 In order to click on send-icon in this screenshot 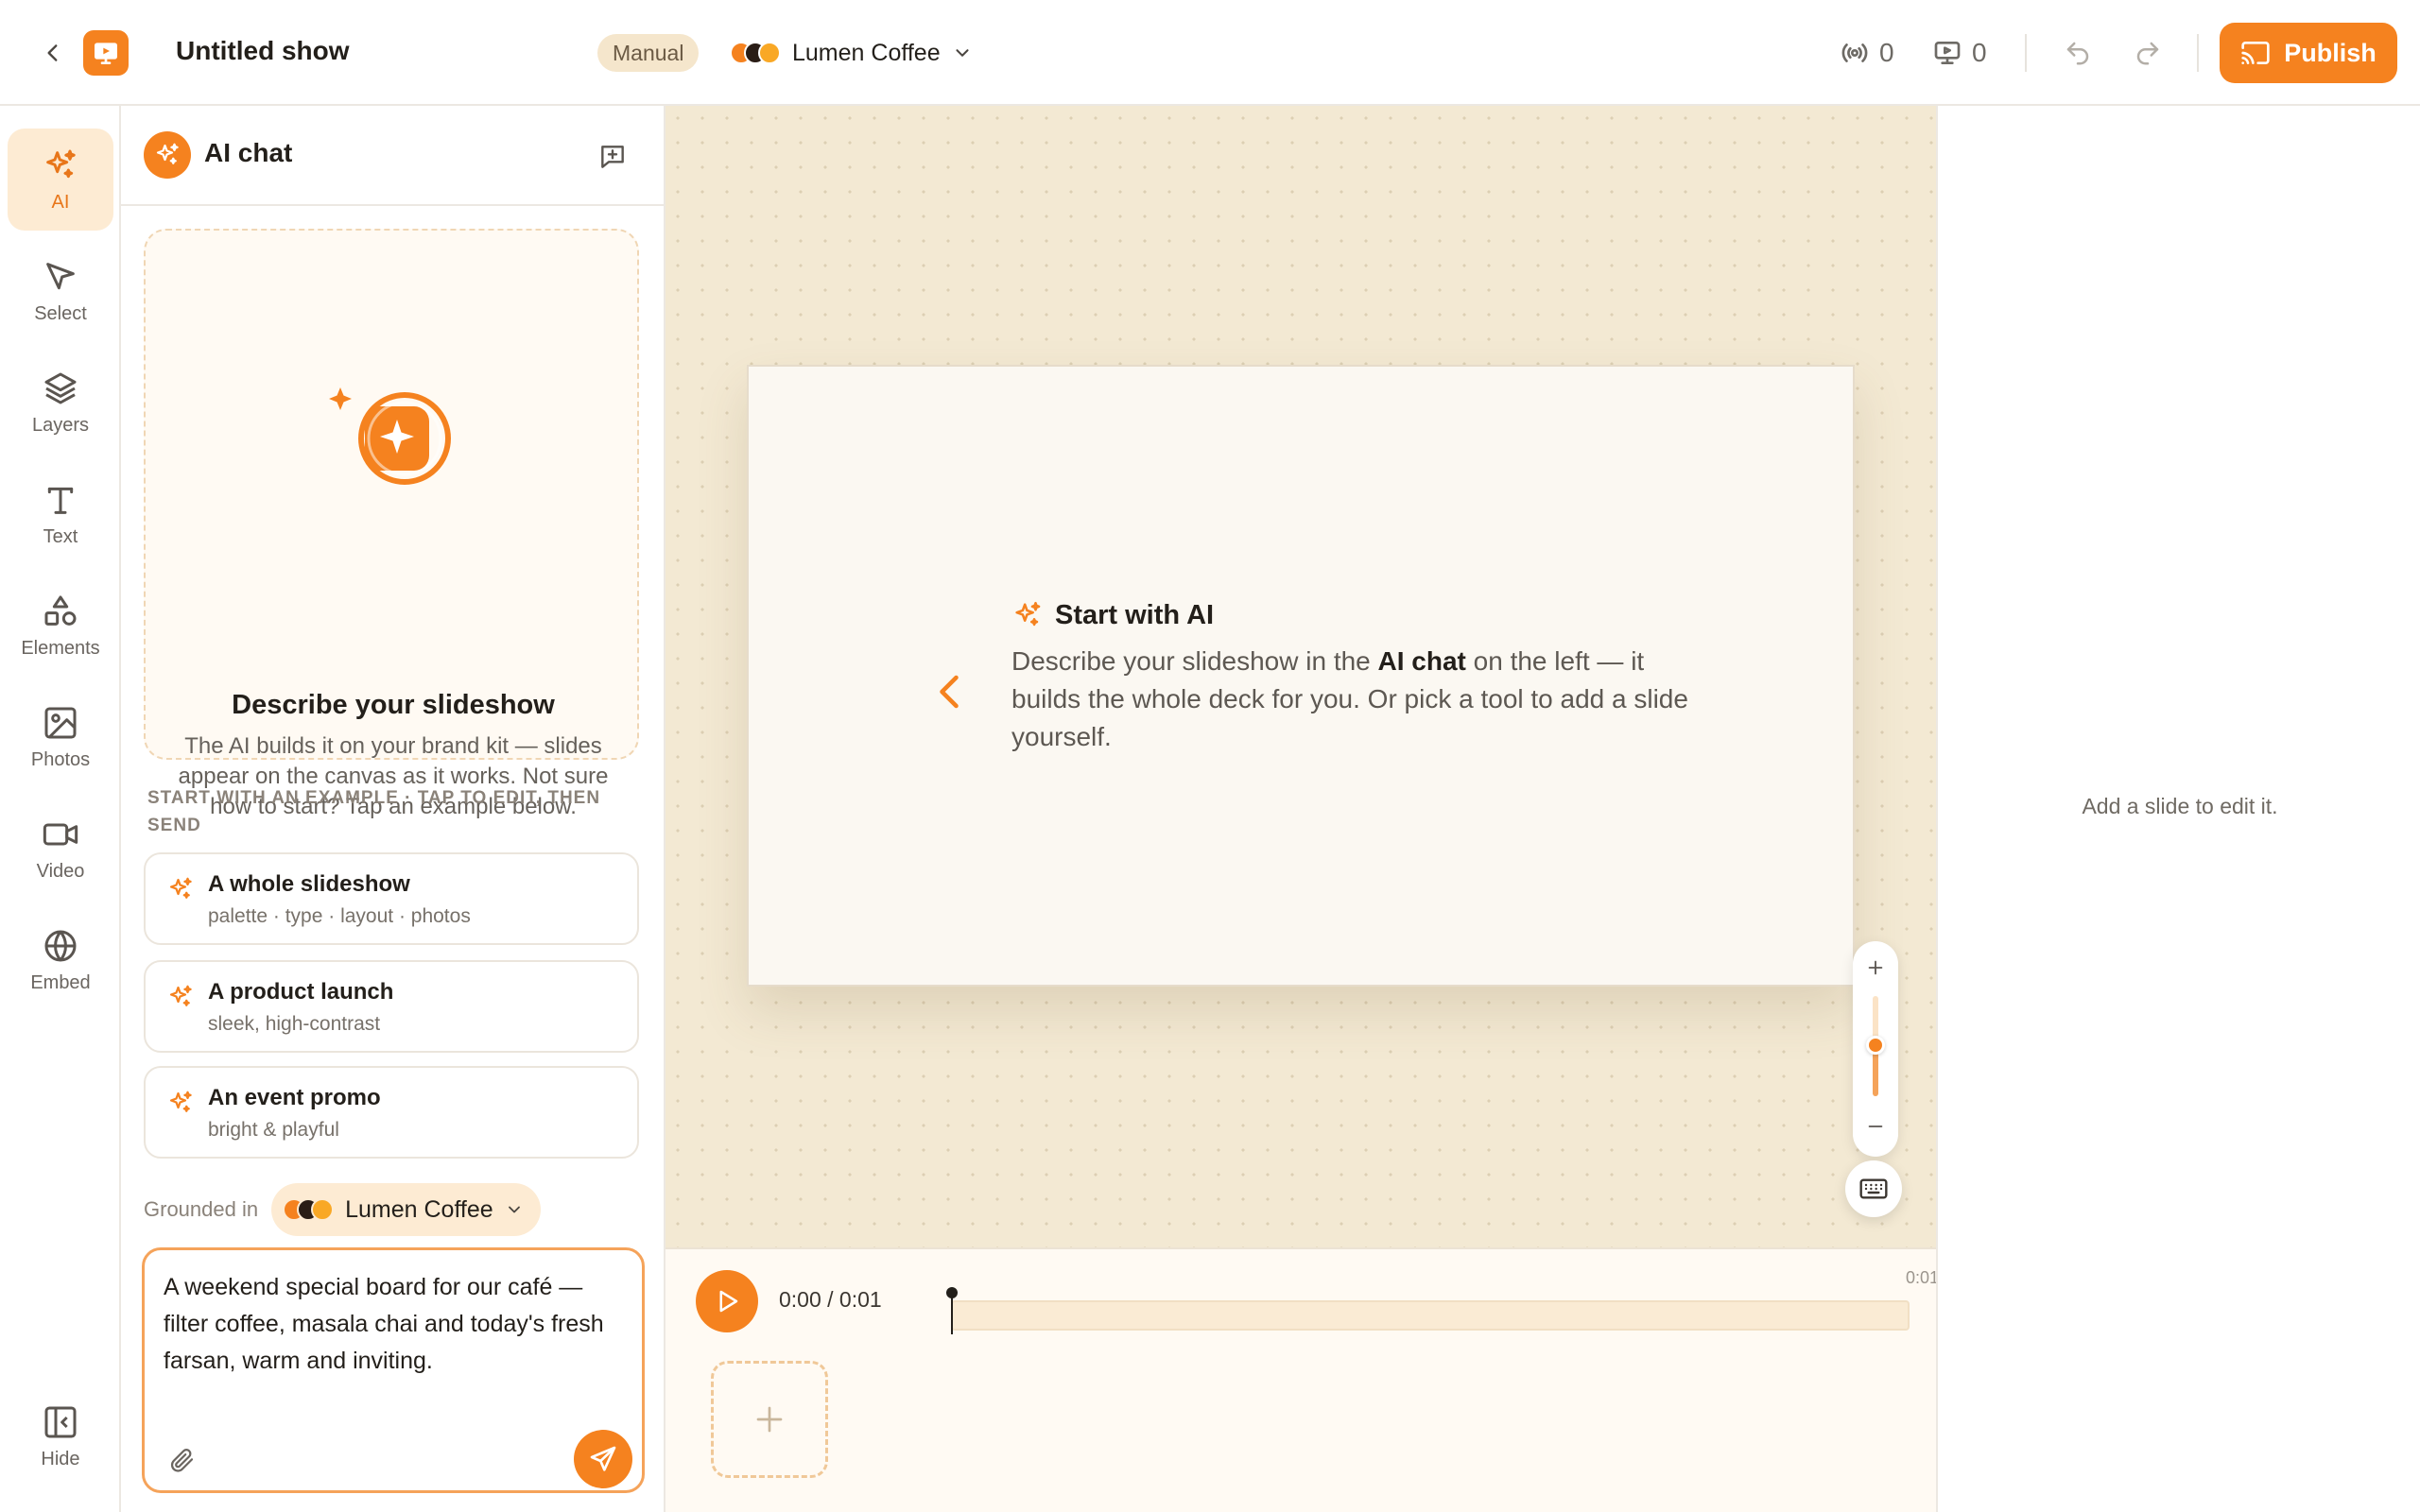, I will do `click(603, 1458)`.